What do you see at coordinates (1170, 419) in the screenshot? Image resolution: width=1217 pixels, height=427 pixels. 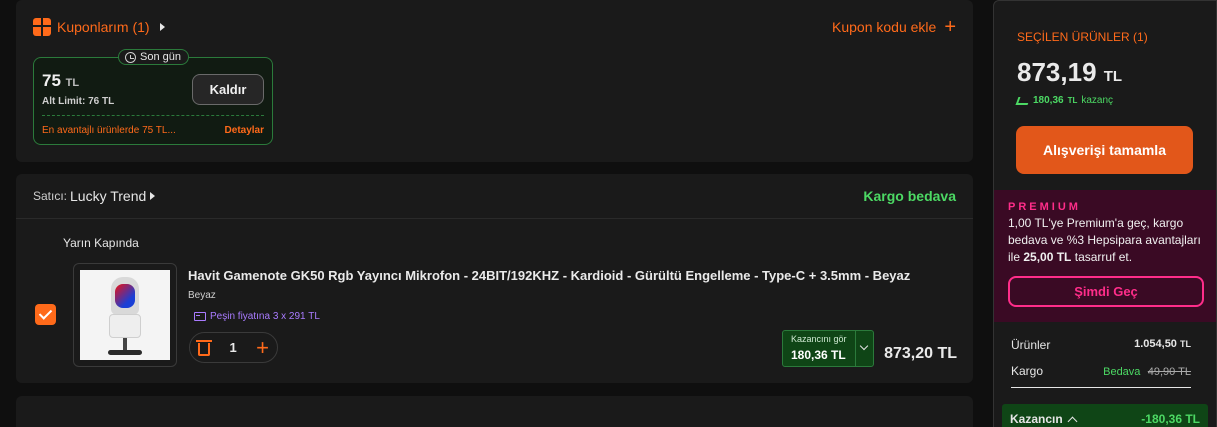 I see `total-gain-value: -180,36 TL` at bounding box center [1170, 419].